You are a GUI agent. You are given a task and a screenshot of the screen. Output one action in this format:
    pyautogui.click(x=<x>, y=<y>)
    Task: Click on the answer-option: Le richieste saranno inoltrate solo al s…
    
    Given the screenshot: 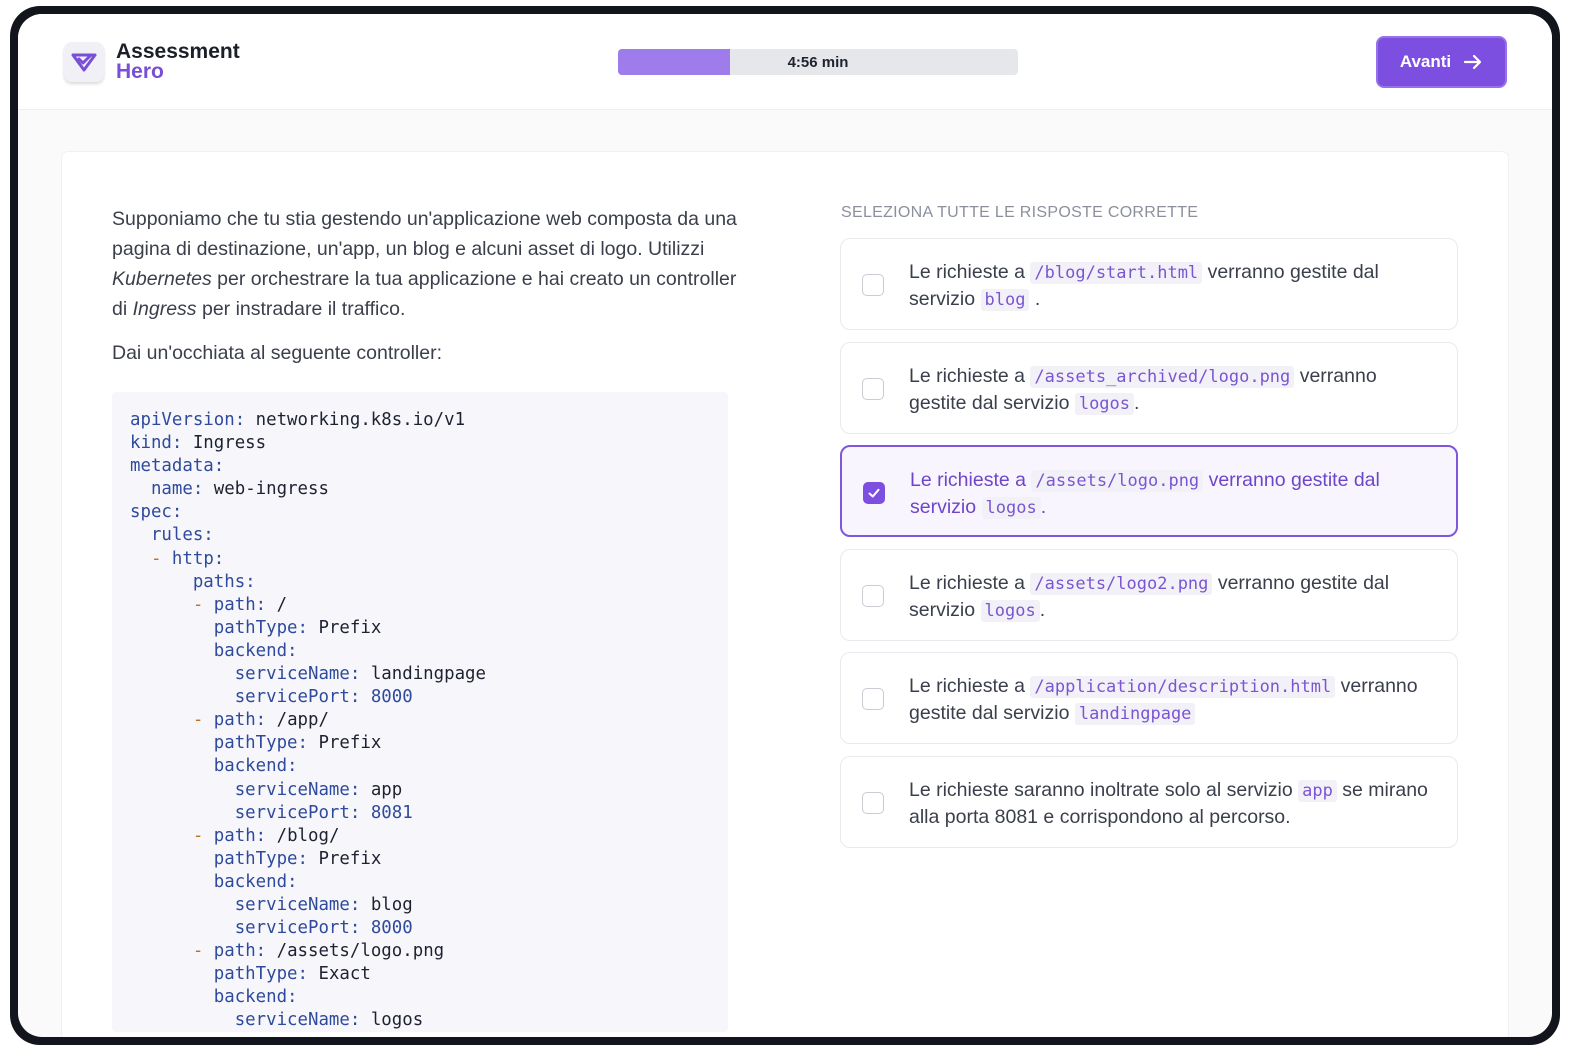 What is the action you would take?
    pyautogui.click(x=1149, y=802)
    